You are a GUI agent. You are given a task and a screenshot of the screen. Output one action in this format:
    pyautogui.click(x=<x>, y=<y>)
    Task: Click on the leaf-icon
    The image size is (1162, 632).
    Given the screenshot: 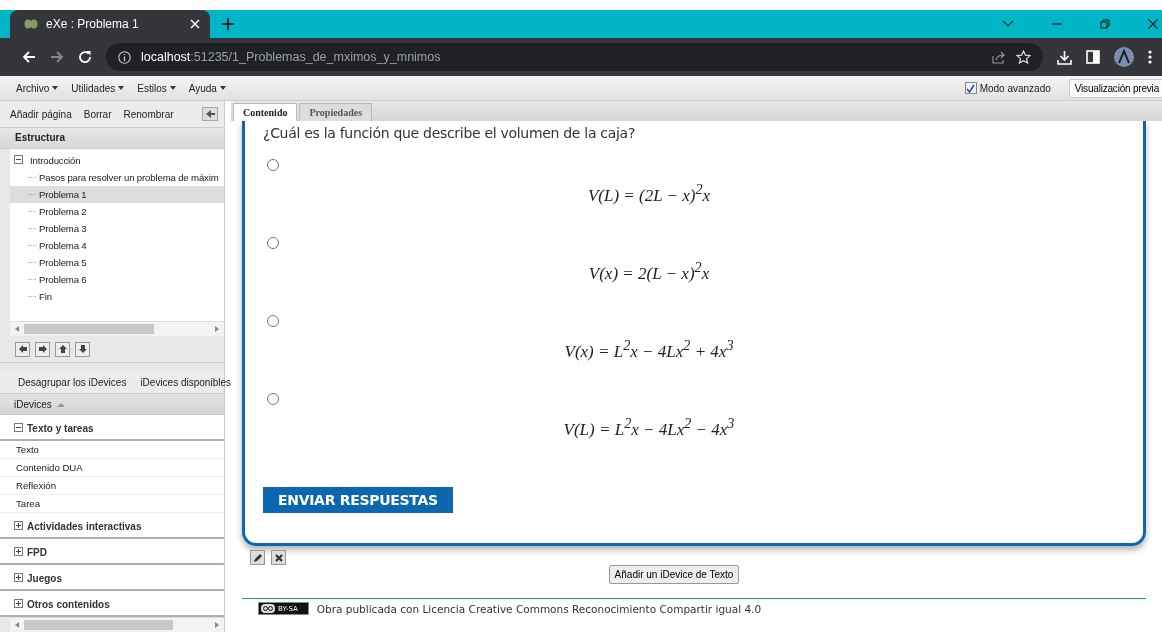 What is the action you would take?
    pyautogui.click(x=31, y=24)
    